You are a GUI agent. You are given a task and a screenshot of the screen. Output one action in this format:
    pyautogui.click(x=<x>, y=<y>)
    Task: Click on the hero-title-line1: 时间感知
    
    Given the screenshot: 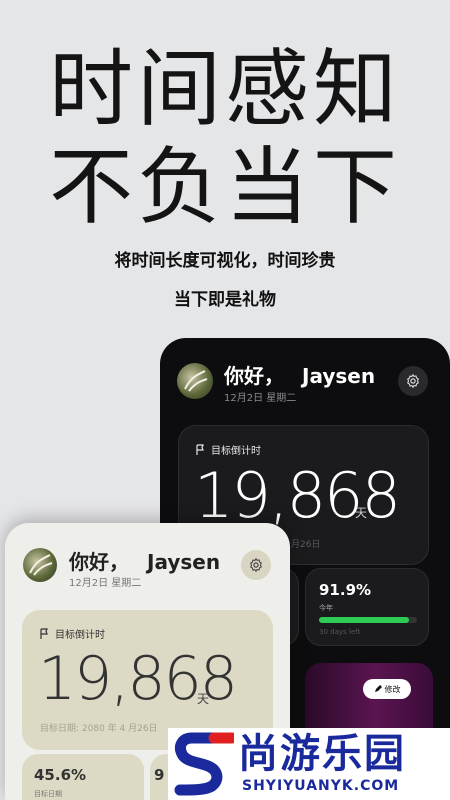 What is the action you would take?
    pyautogui.click(x=224, y=89)
    